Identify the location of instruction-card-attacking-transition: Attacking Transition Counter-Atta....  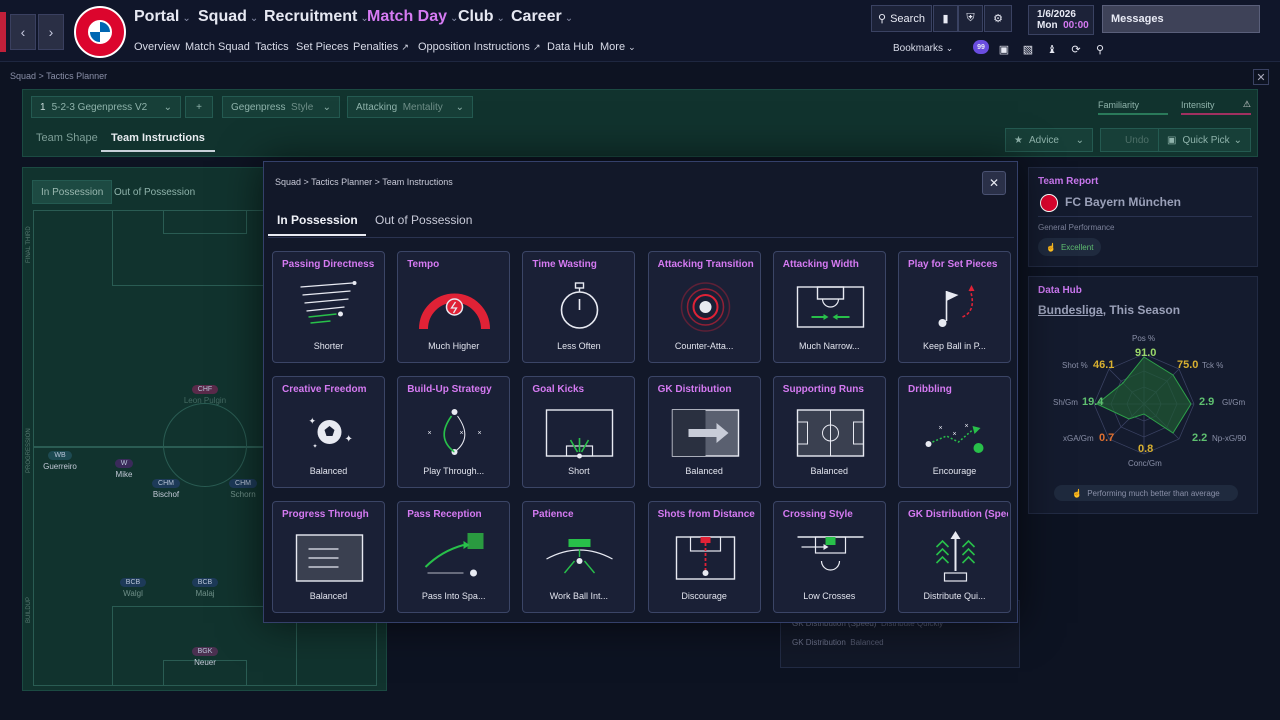
(704, 307).